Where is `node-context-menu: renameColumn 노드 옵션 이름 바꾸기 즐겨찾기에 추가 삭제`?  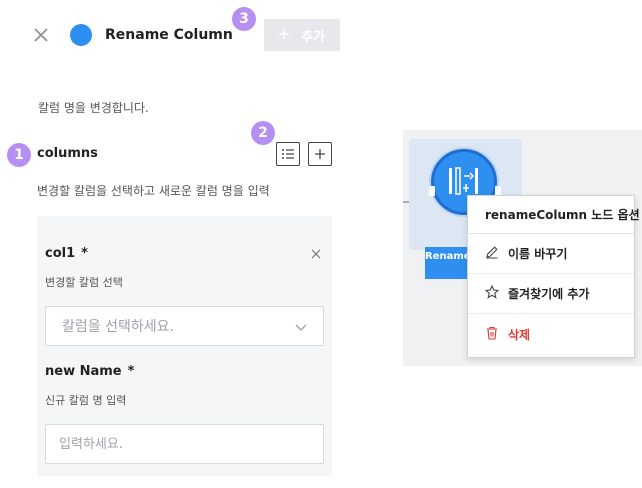
node-context-menu: renameColumn 노드 옵션 이름 바꾸기 즐겨찾기에 추가 삭제 is located at coordinates (553, 276).